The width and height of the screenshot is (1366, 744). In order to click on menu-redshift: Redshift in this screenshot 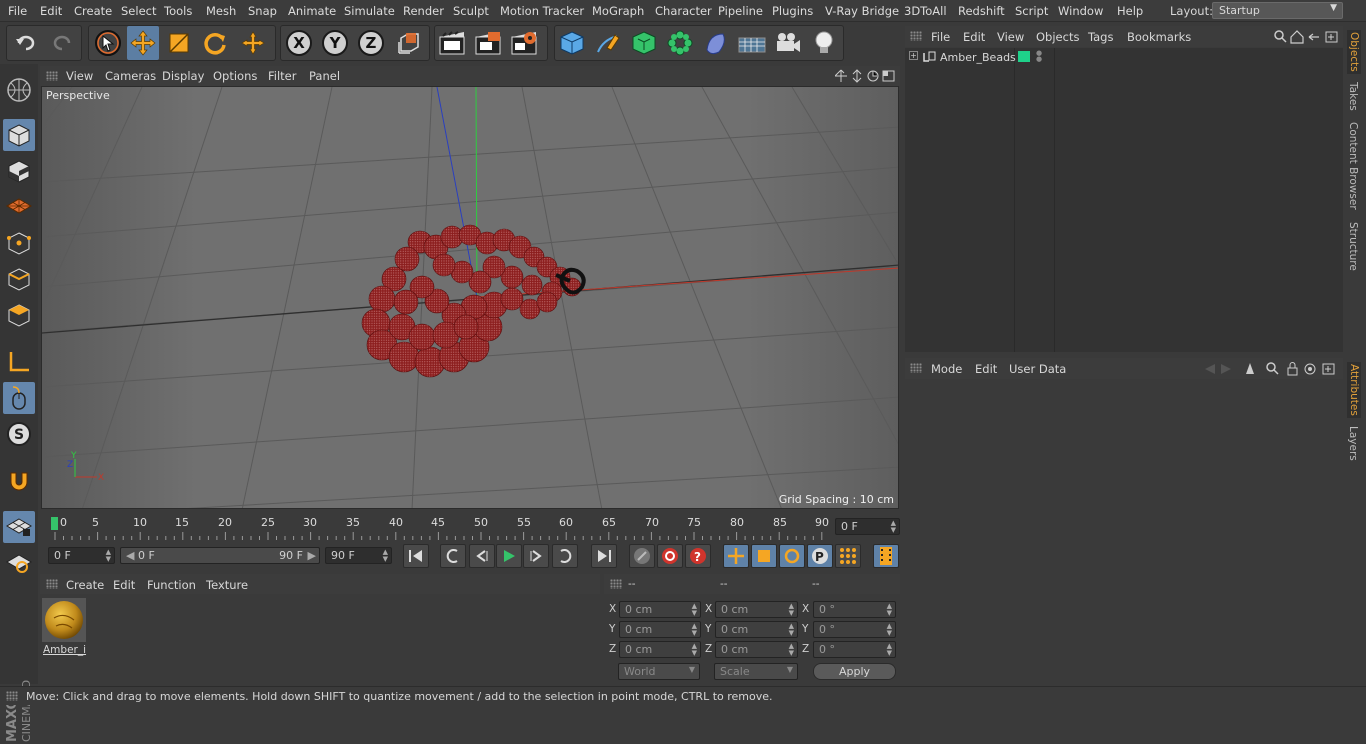, I will do `click(981, 11)`.